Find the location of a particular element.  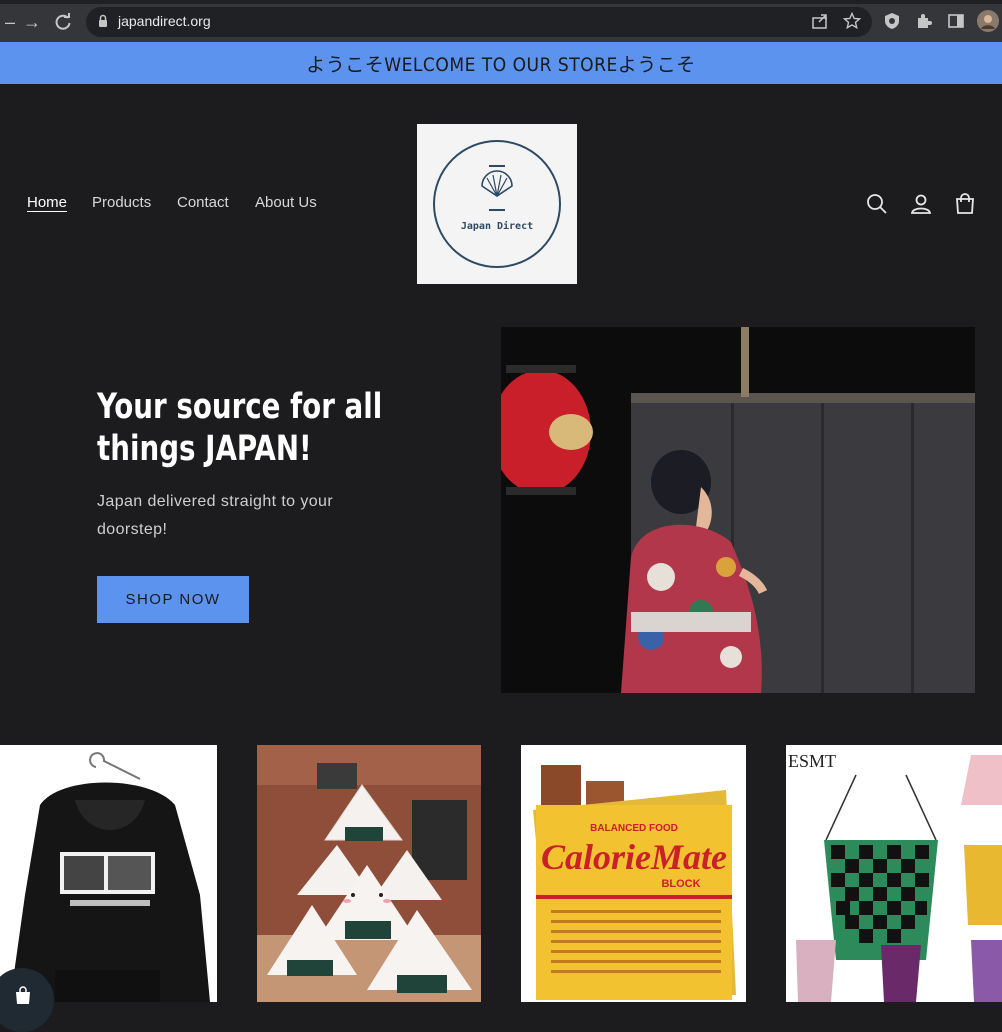

site-logo: Japan Direct is located at coordinates (497, 204).